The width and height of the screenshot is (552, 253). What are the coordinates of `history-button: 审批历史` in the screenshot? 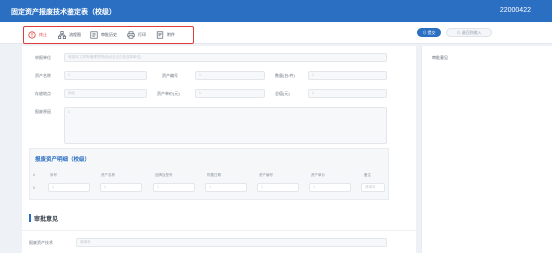 It's located at (103, 35).